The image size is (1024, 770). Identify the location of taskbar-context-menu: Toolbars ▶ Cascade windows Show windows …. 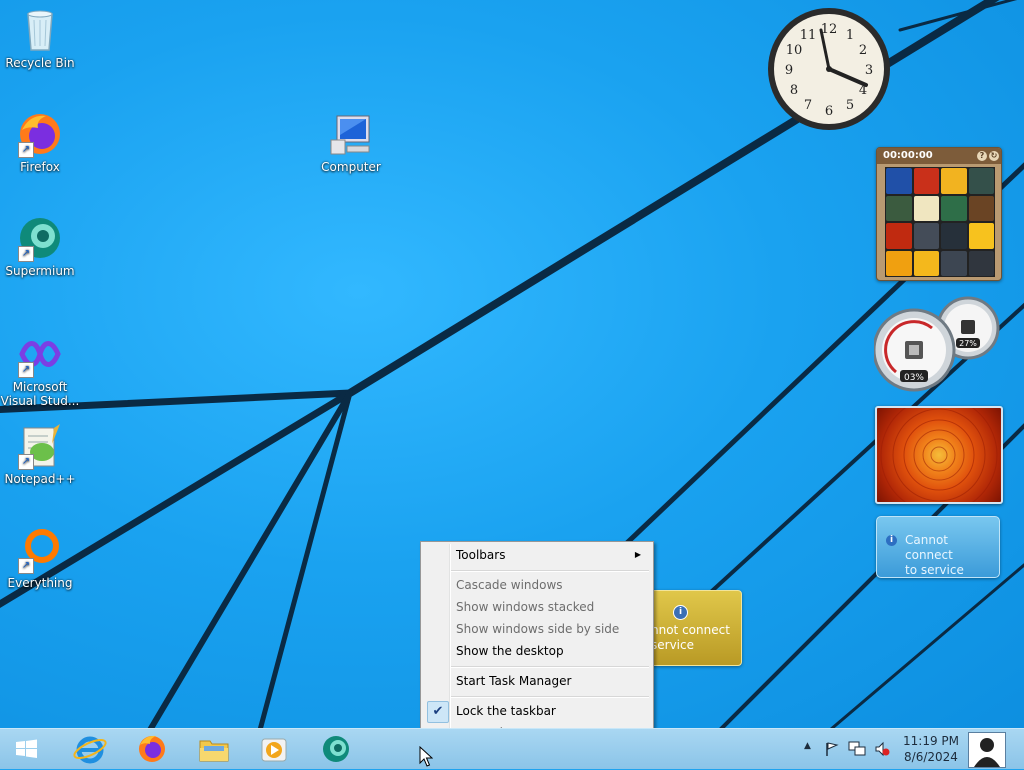
(537, 644).